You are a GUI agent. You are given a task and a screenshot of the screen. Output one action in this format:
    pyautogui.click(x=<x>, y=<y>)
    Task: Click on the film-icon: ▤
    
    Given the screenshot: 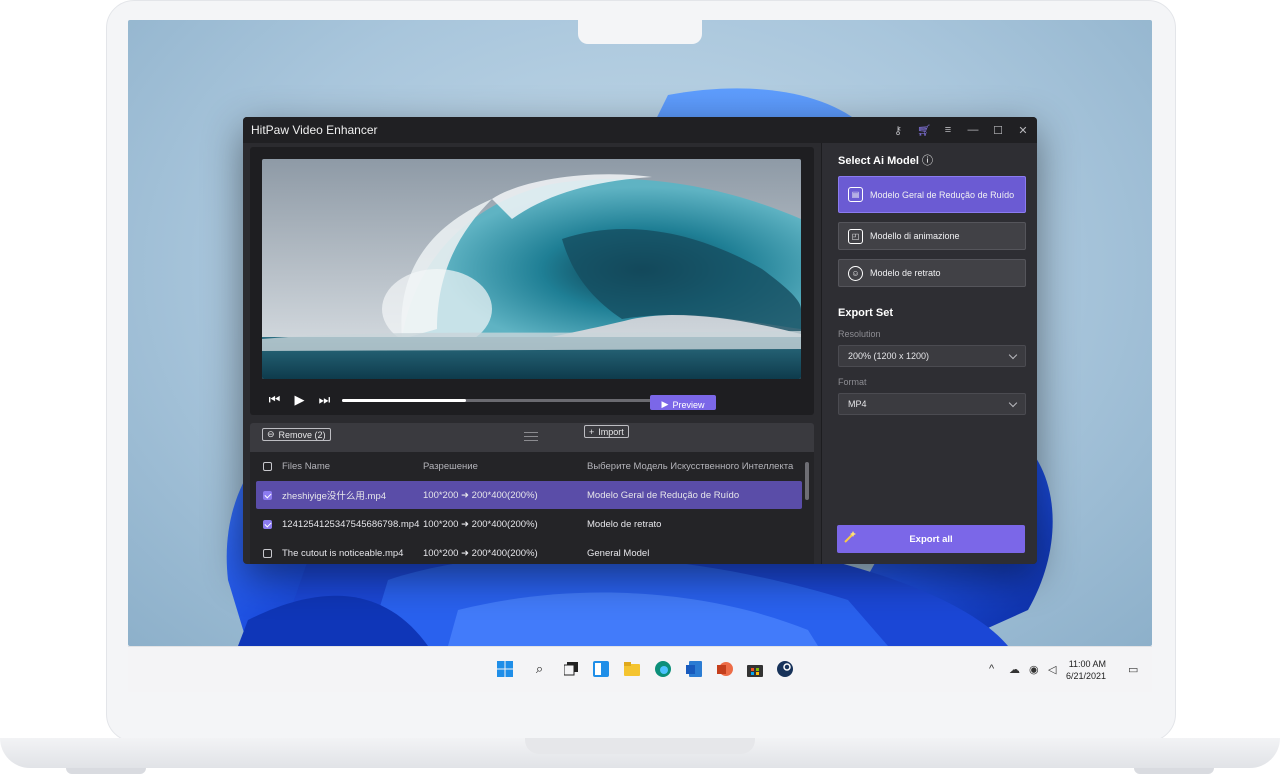 What is the action you would take?
    pyautogui.click(x=855, y=194)
    